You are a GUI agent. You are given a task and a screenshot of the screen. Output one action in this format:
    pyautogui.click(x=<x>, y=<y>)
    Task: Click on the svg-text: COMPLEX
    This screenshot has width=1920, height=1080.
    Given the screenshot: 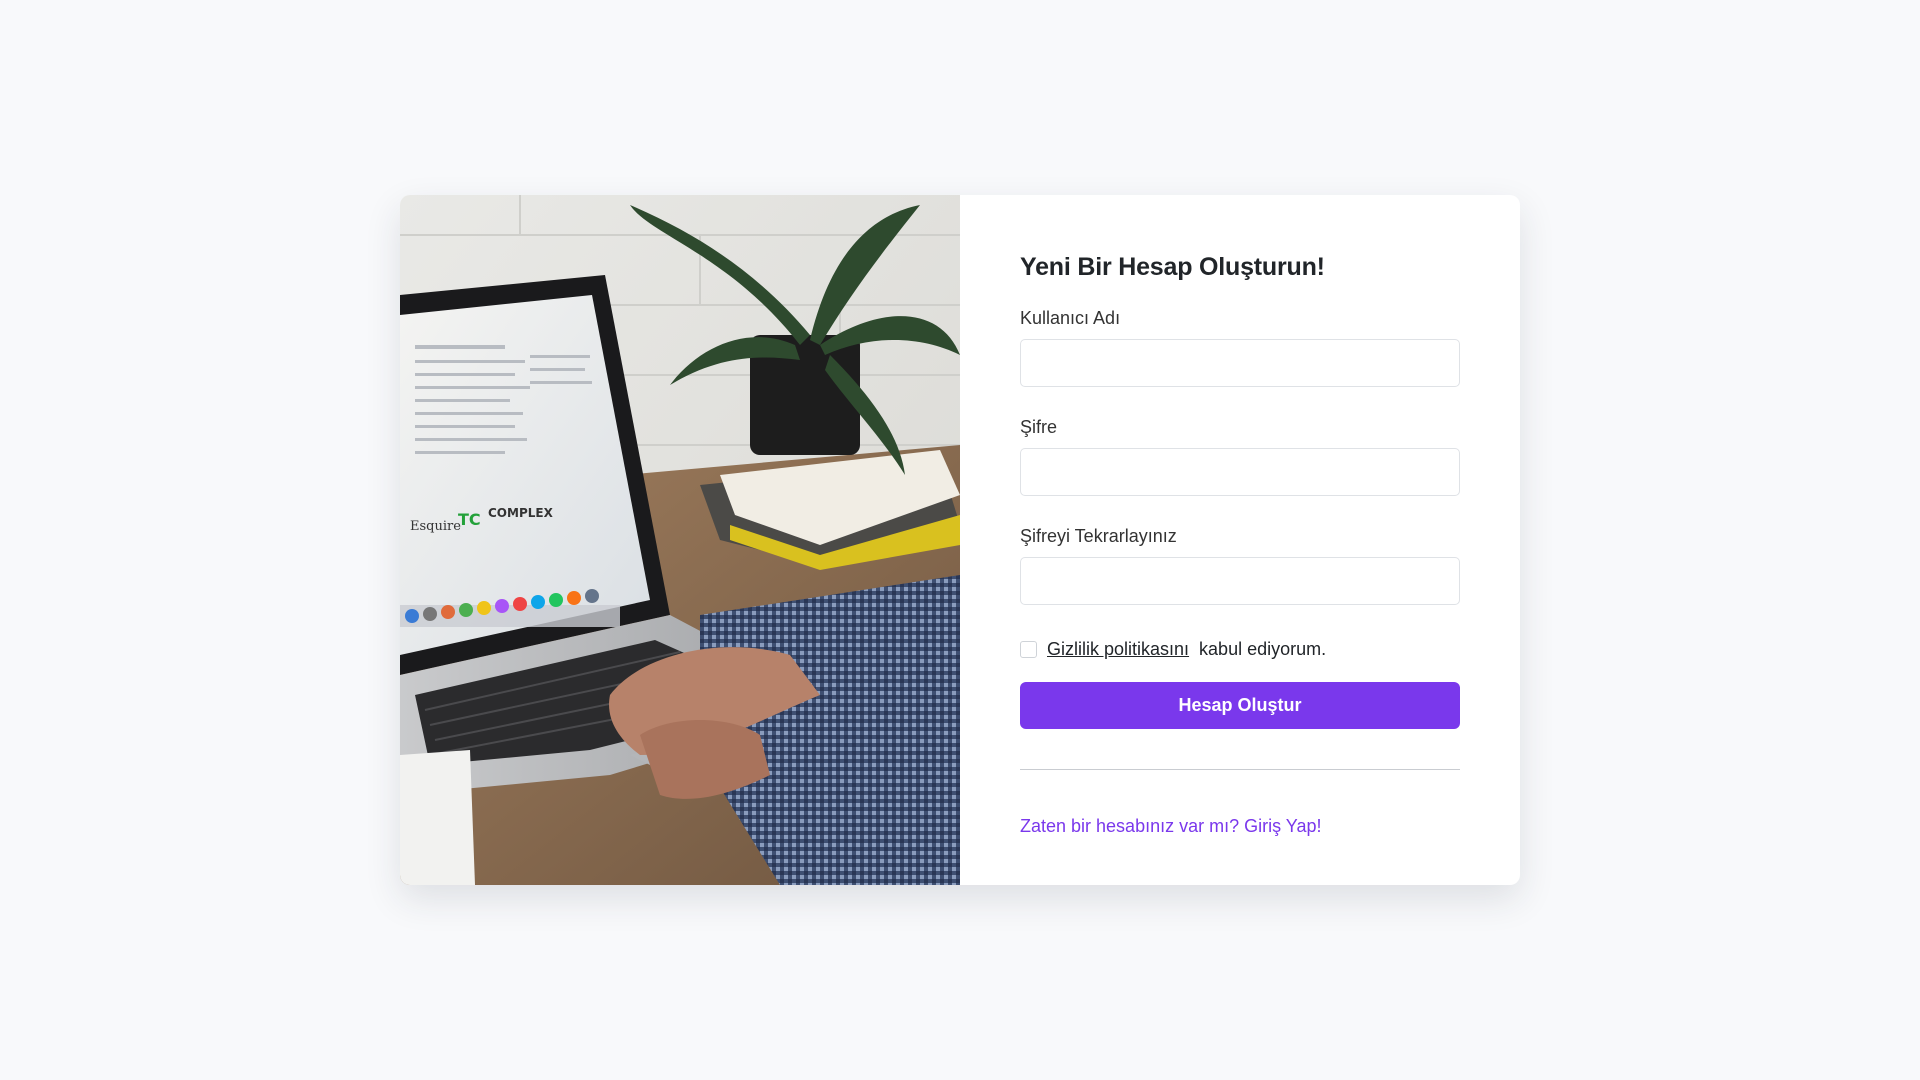 What is the action you would take?
    pyautogui.click(x=521, y=513)
    